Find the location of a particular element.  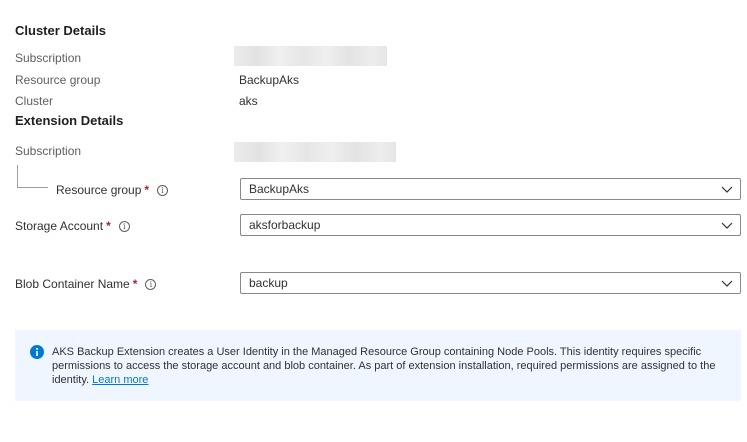

cluster-resource-group-value: BackupAks is located at coordinates (269, 80).